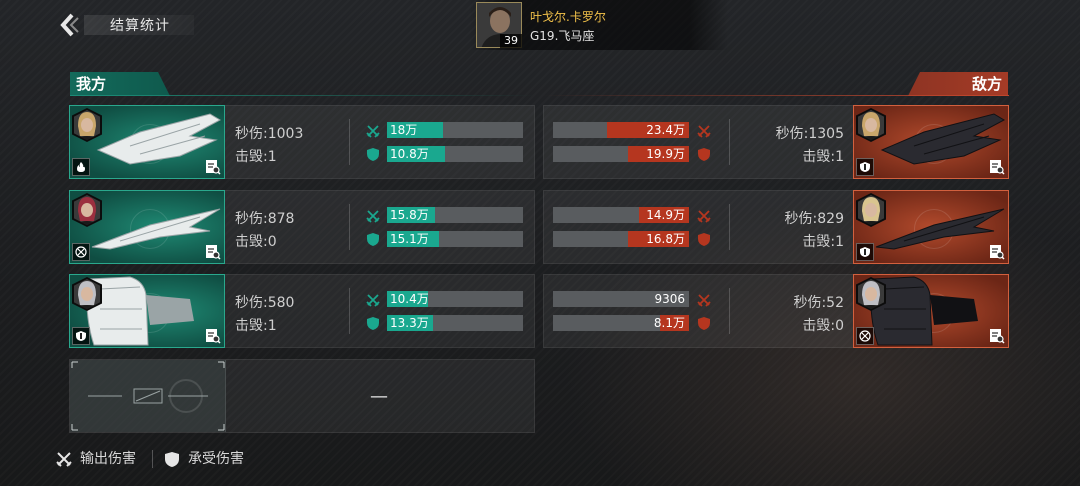 This screenshot has width=1080, height=486. Describe the element at coordinates (511, 41) in the screenshot. I see `player-level: 39` at that location.